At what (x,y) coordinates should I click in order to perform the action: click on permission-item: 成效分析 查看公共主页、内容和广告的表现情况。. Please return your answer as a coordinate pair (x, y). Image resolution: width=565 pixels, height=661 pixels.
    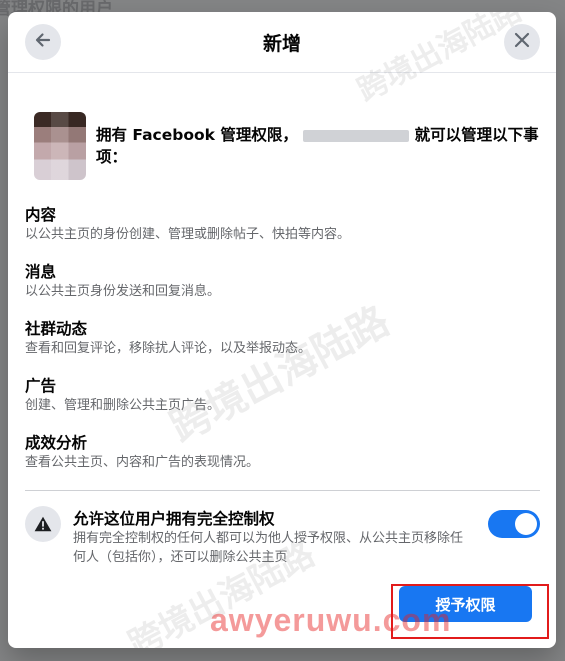
    Looking at the image, I should click on (280, 460).